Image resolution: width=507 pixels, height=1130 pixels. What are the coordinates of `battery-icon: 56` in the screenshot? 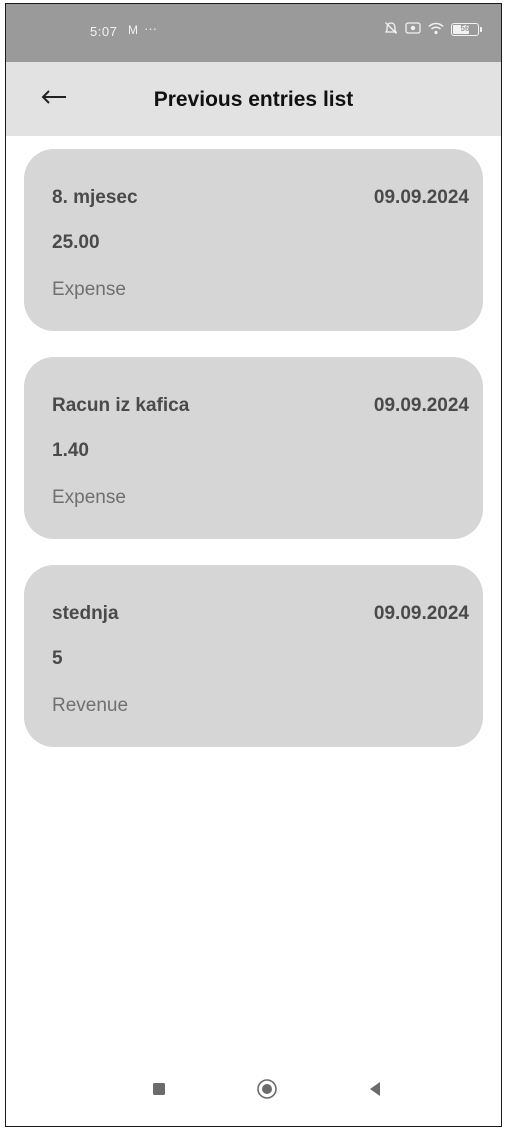 It's located at (466, 29).